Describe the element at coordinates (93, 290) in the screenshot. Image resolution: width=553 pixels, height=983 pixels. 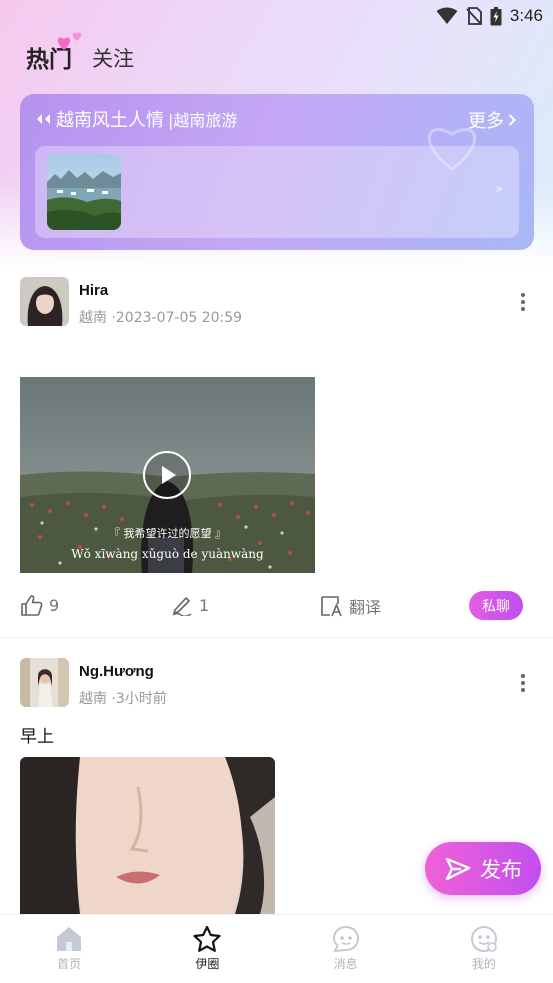
I see `post-username: Hira` at that location.